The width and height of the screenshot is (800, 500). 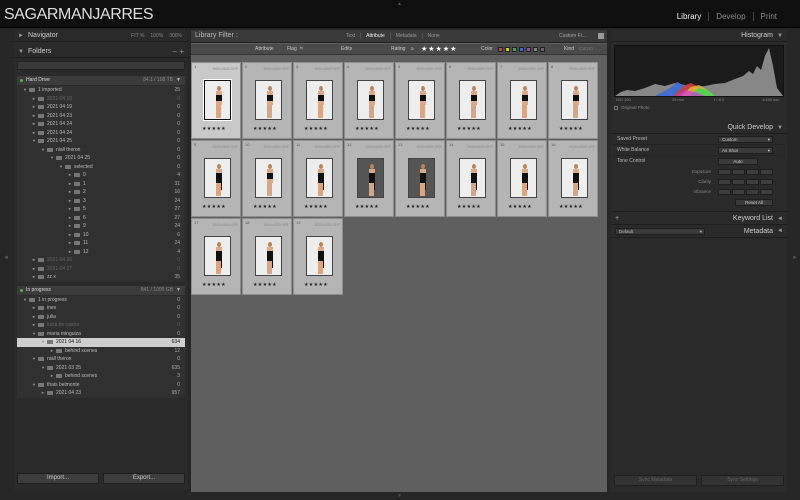 What do you see at coordinates (780, 36) in the screenshot?
I see `collapse-triangle-icon: ▼` at bounding box center [780, 36].